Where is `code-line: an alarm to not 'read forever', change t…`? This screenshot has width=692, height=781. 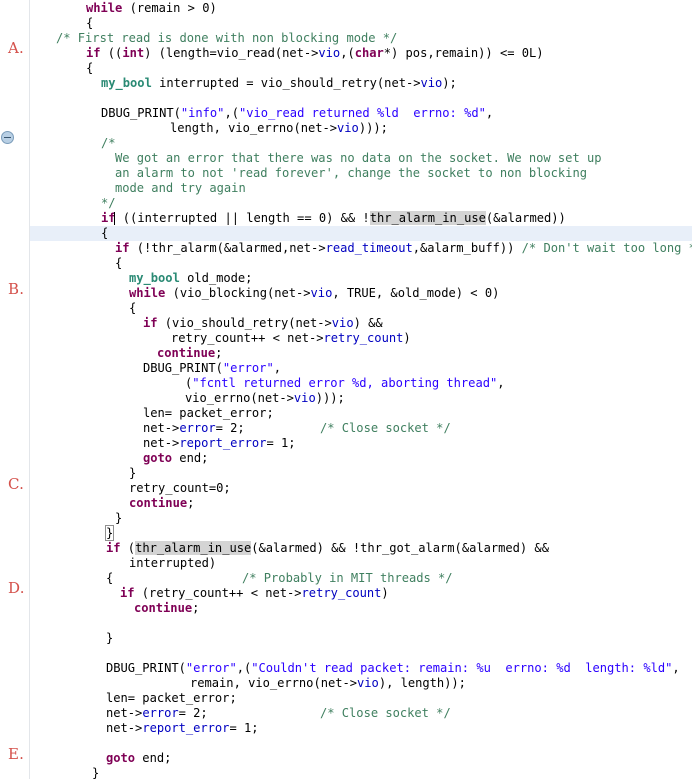
code-line: an alarm to not 'read forever', change t… is located at coordinates (308, 173).